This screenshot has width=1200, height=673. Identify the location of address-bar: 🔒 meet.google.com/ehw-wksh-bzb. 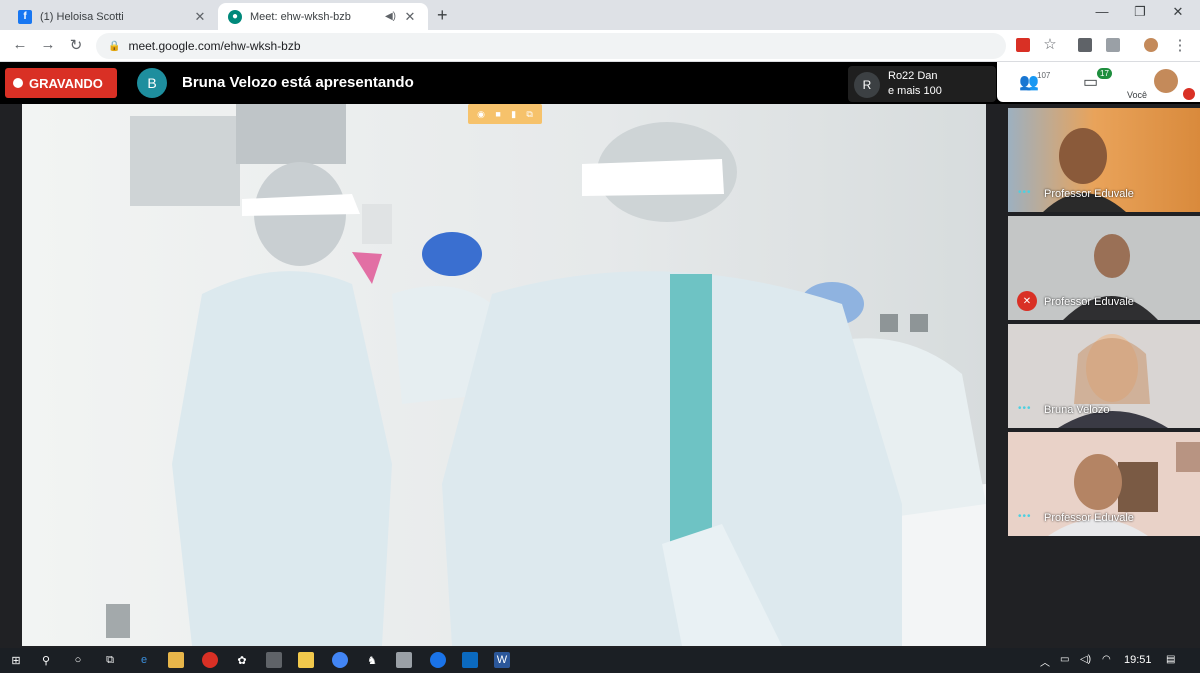
(551, 46).